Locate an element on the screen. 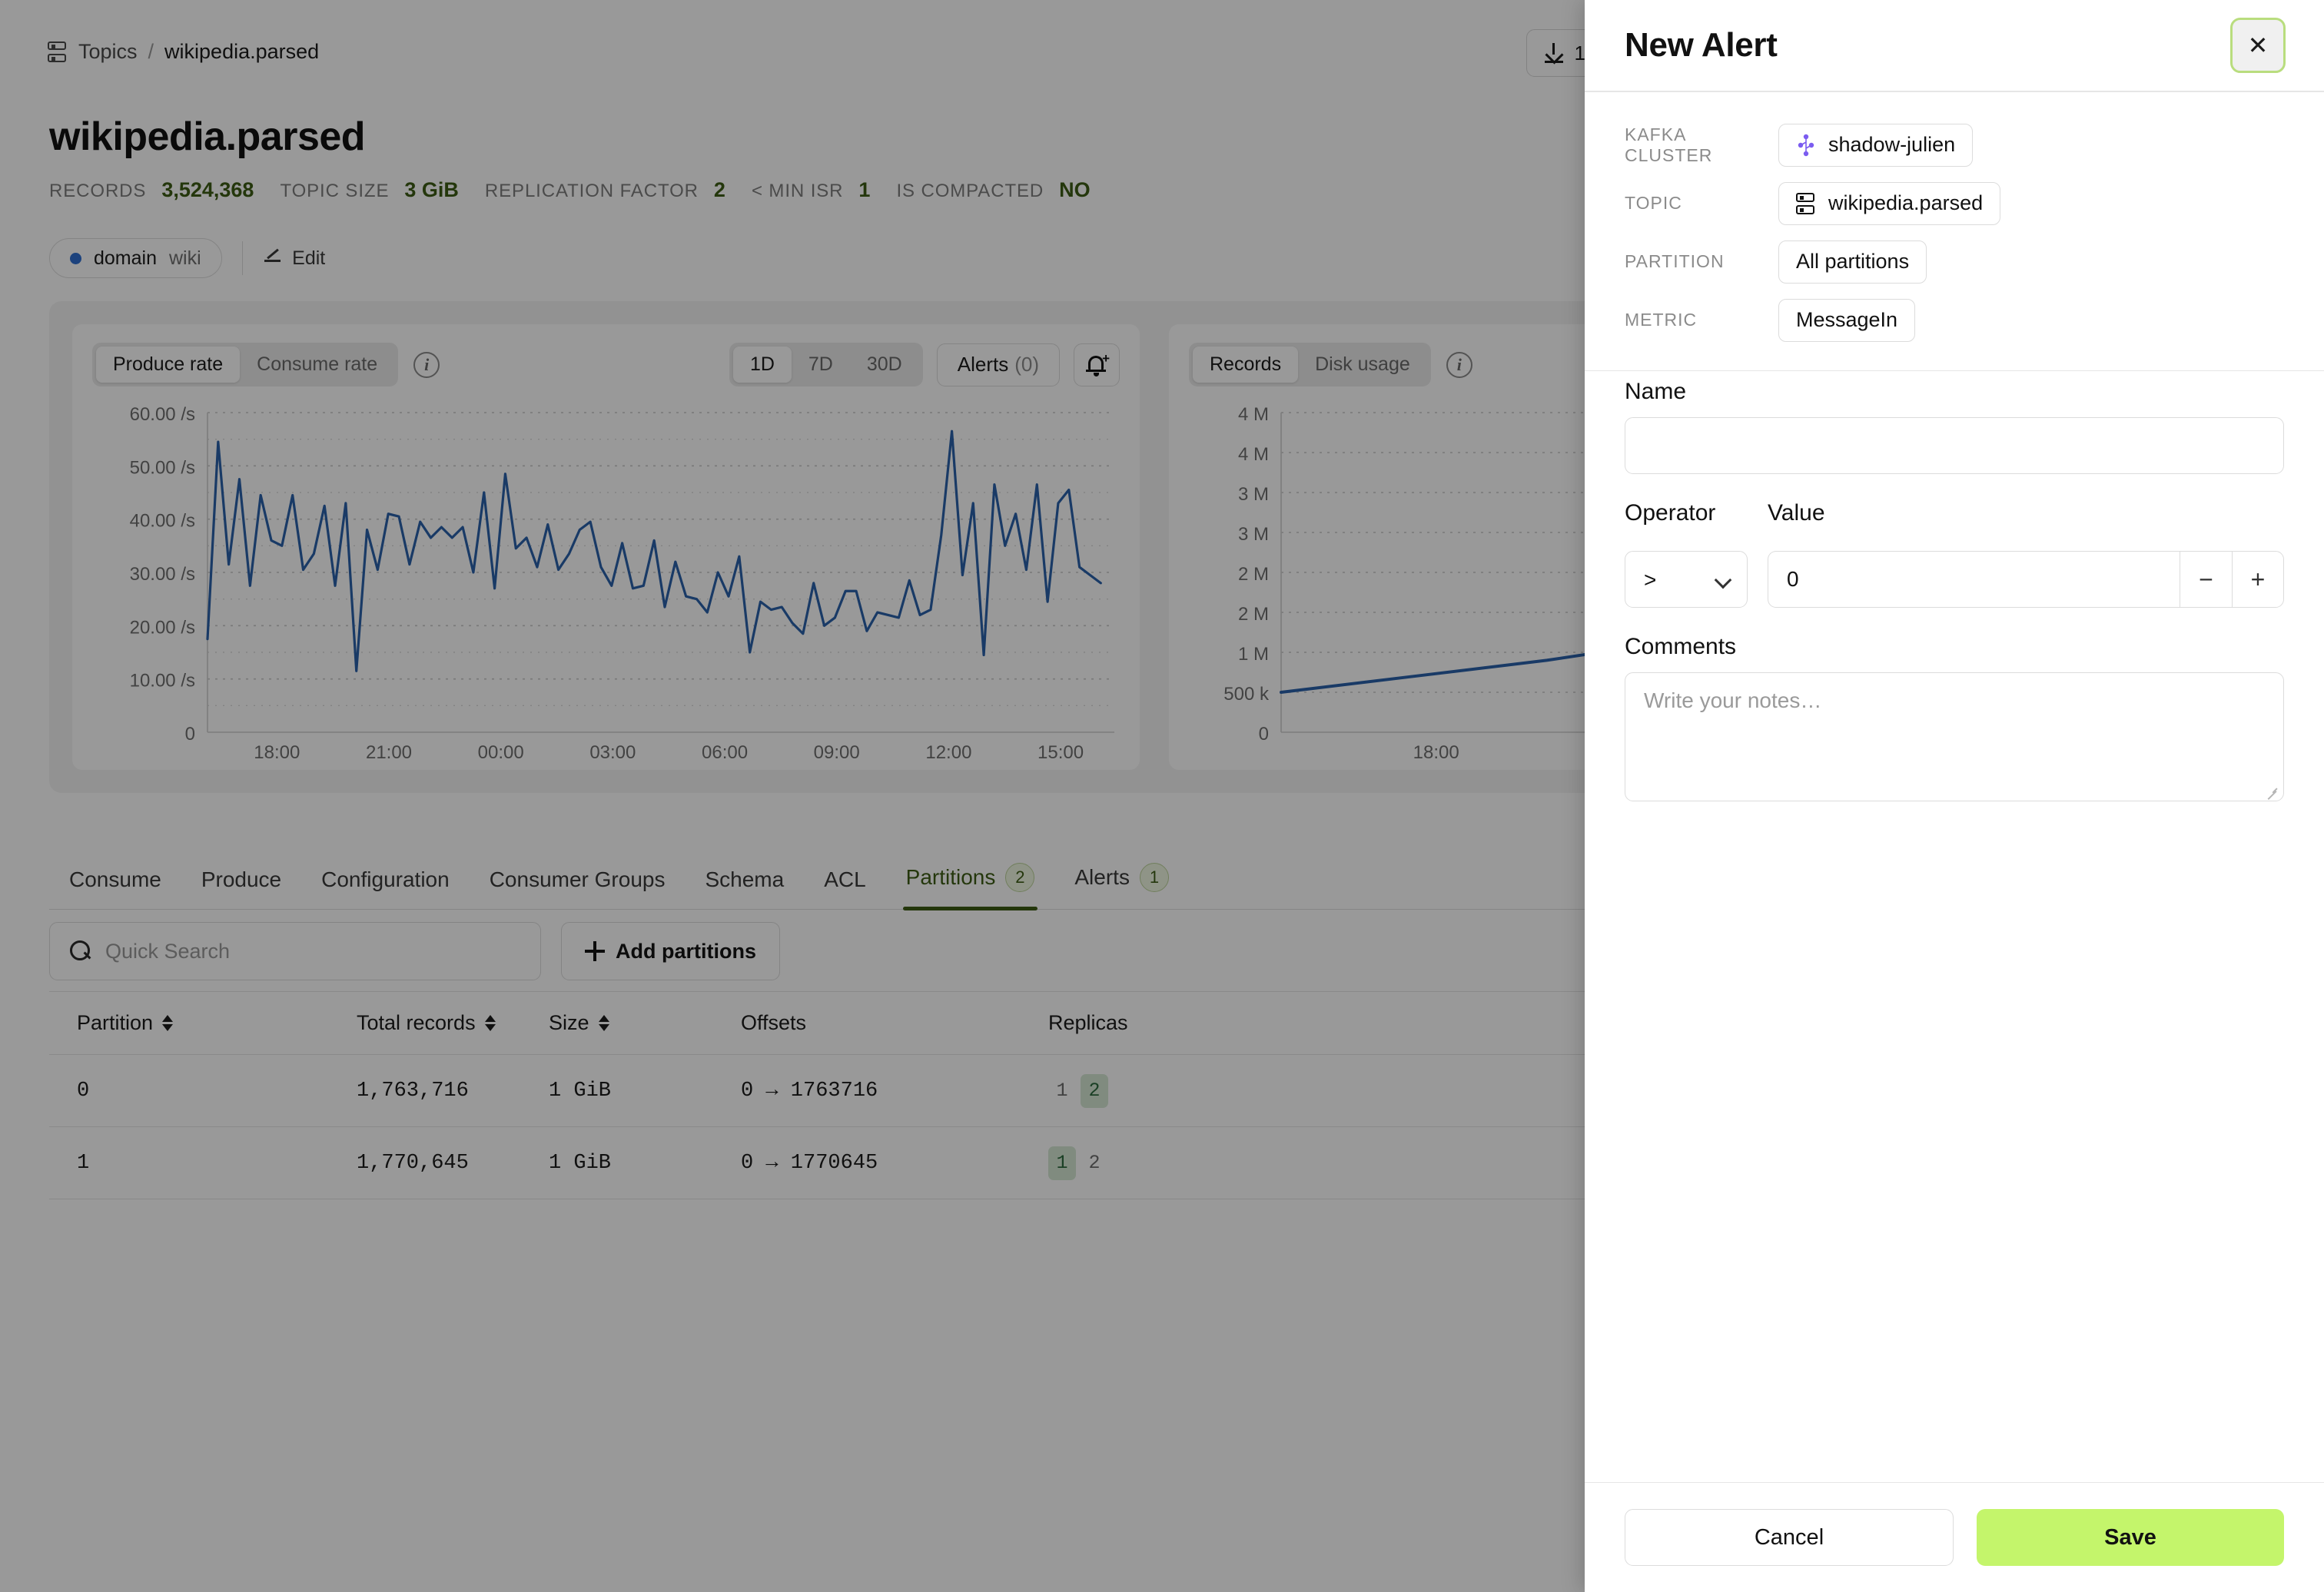  stat-label-min-isr: < MIN ISR is located at coordinates (797, 191).